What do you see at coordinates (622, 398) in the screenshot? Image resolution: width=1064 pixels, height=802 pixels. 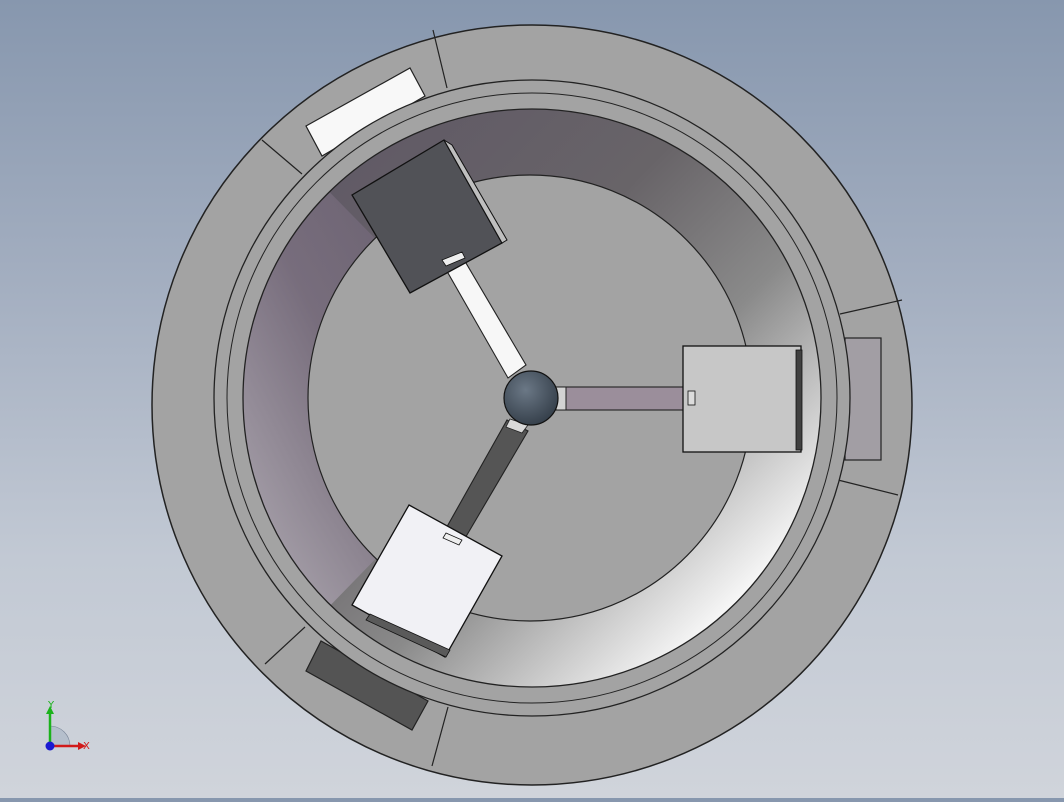 I see `arm-right` at bounding box center [622, 398].